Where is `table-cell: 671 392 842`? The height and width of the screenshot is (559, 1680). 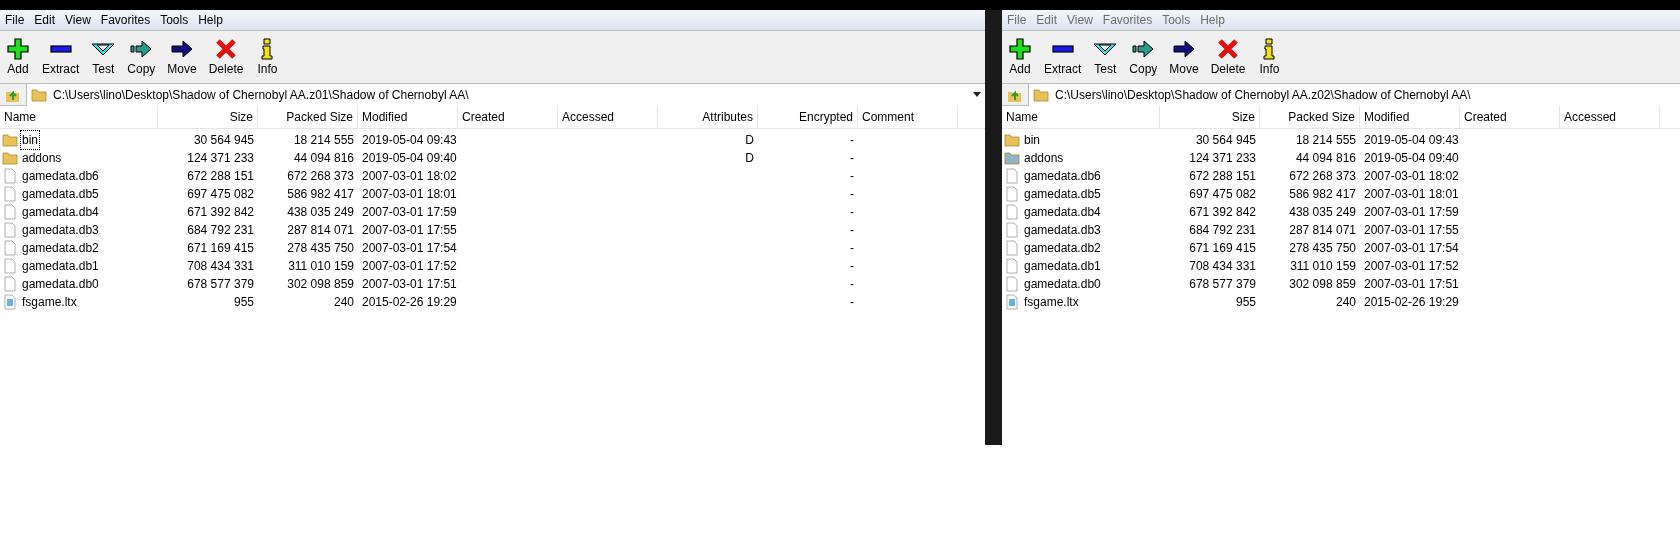
table-cell: 671 392 842 is located at coordinates (220, 212).